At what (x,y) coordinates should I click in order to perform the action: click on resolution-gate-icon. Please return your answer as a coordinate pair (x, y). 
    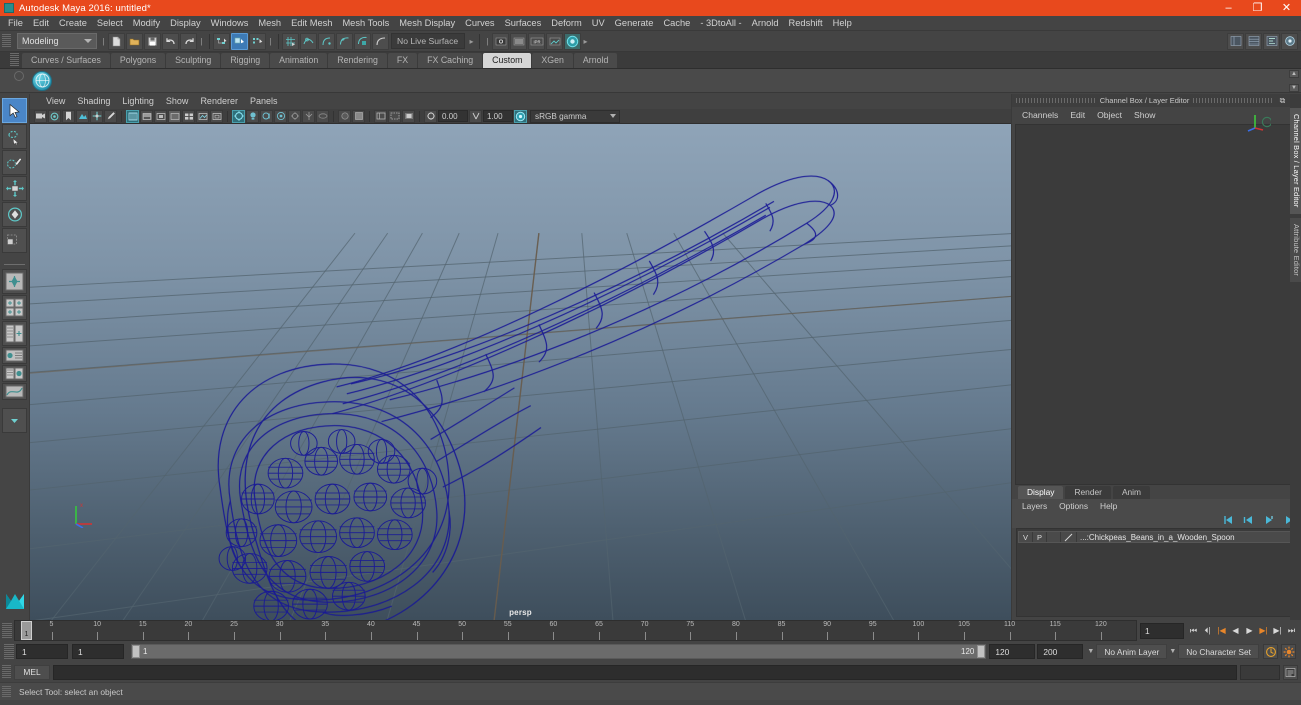
    Looking at the image, I should click on (394, 116).